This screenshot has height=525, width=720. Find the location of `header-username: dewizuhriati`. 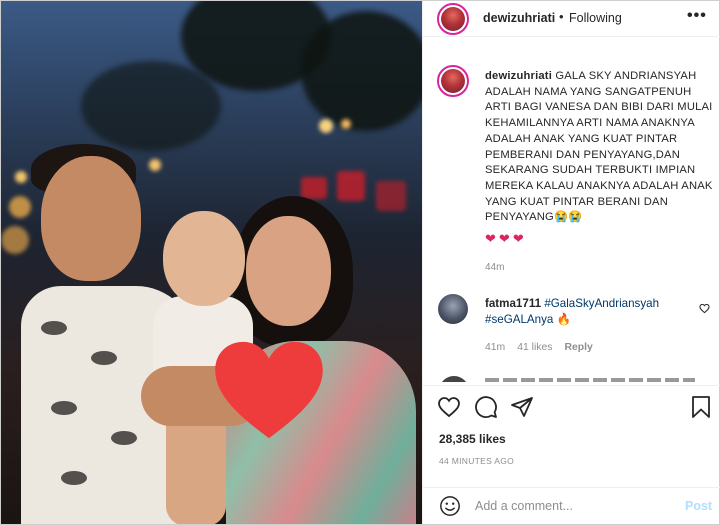

header-username: dewizuhriati is located at coordinates (519, 18).